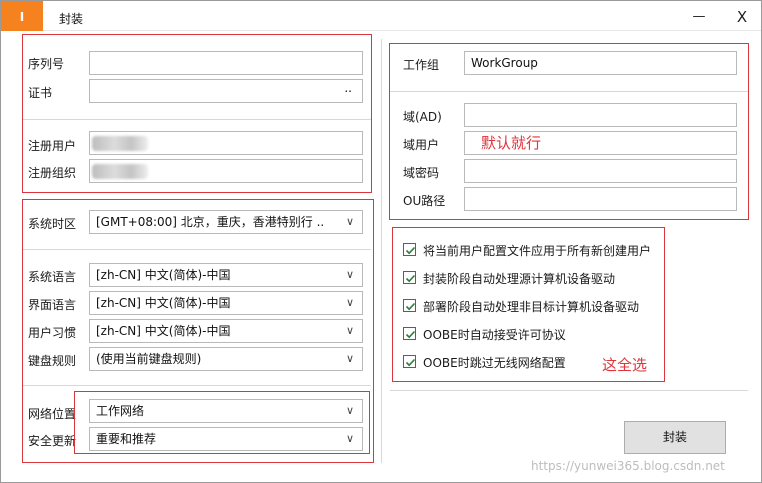 The width and height of the screenshot is (762, 483). I want to click on options-divider, so click(569, 390).